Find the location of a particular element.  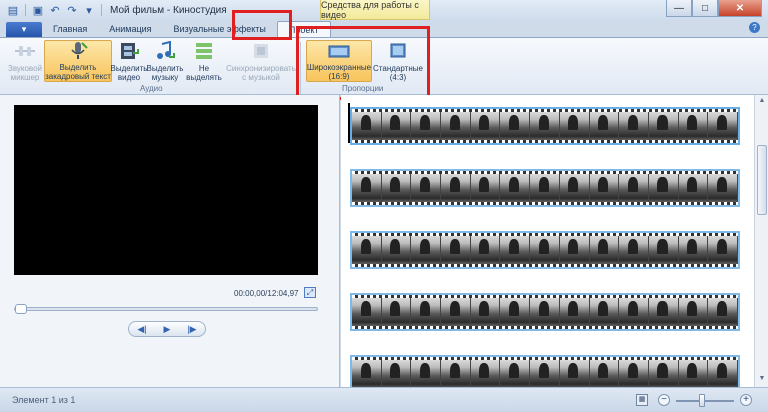

sync-to-music-label2: с музыкой is located at coordinates (261, 77).